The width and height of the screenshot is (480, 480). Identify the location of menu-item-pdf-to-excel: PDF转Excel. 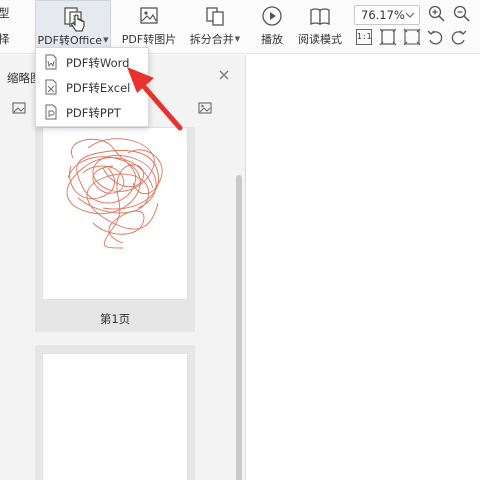
(92, 87).